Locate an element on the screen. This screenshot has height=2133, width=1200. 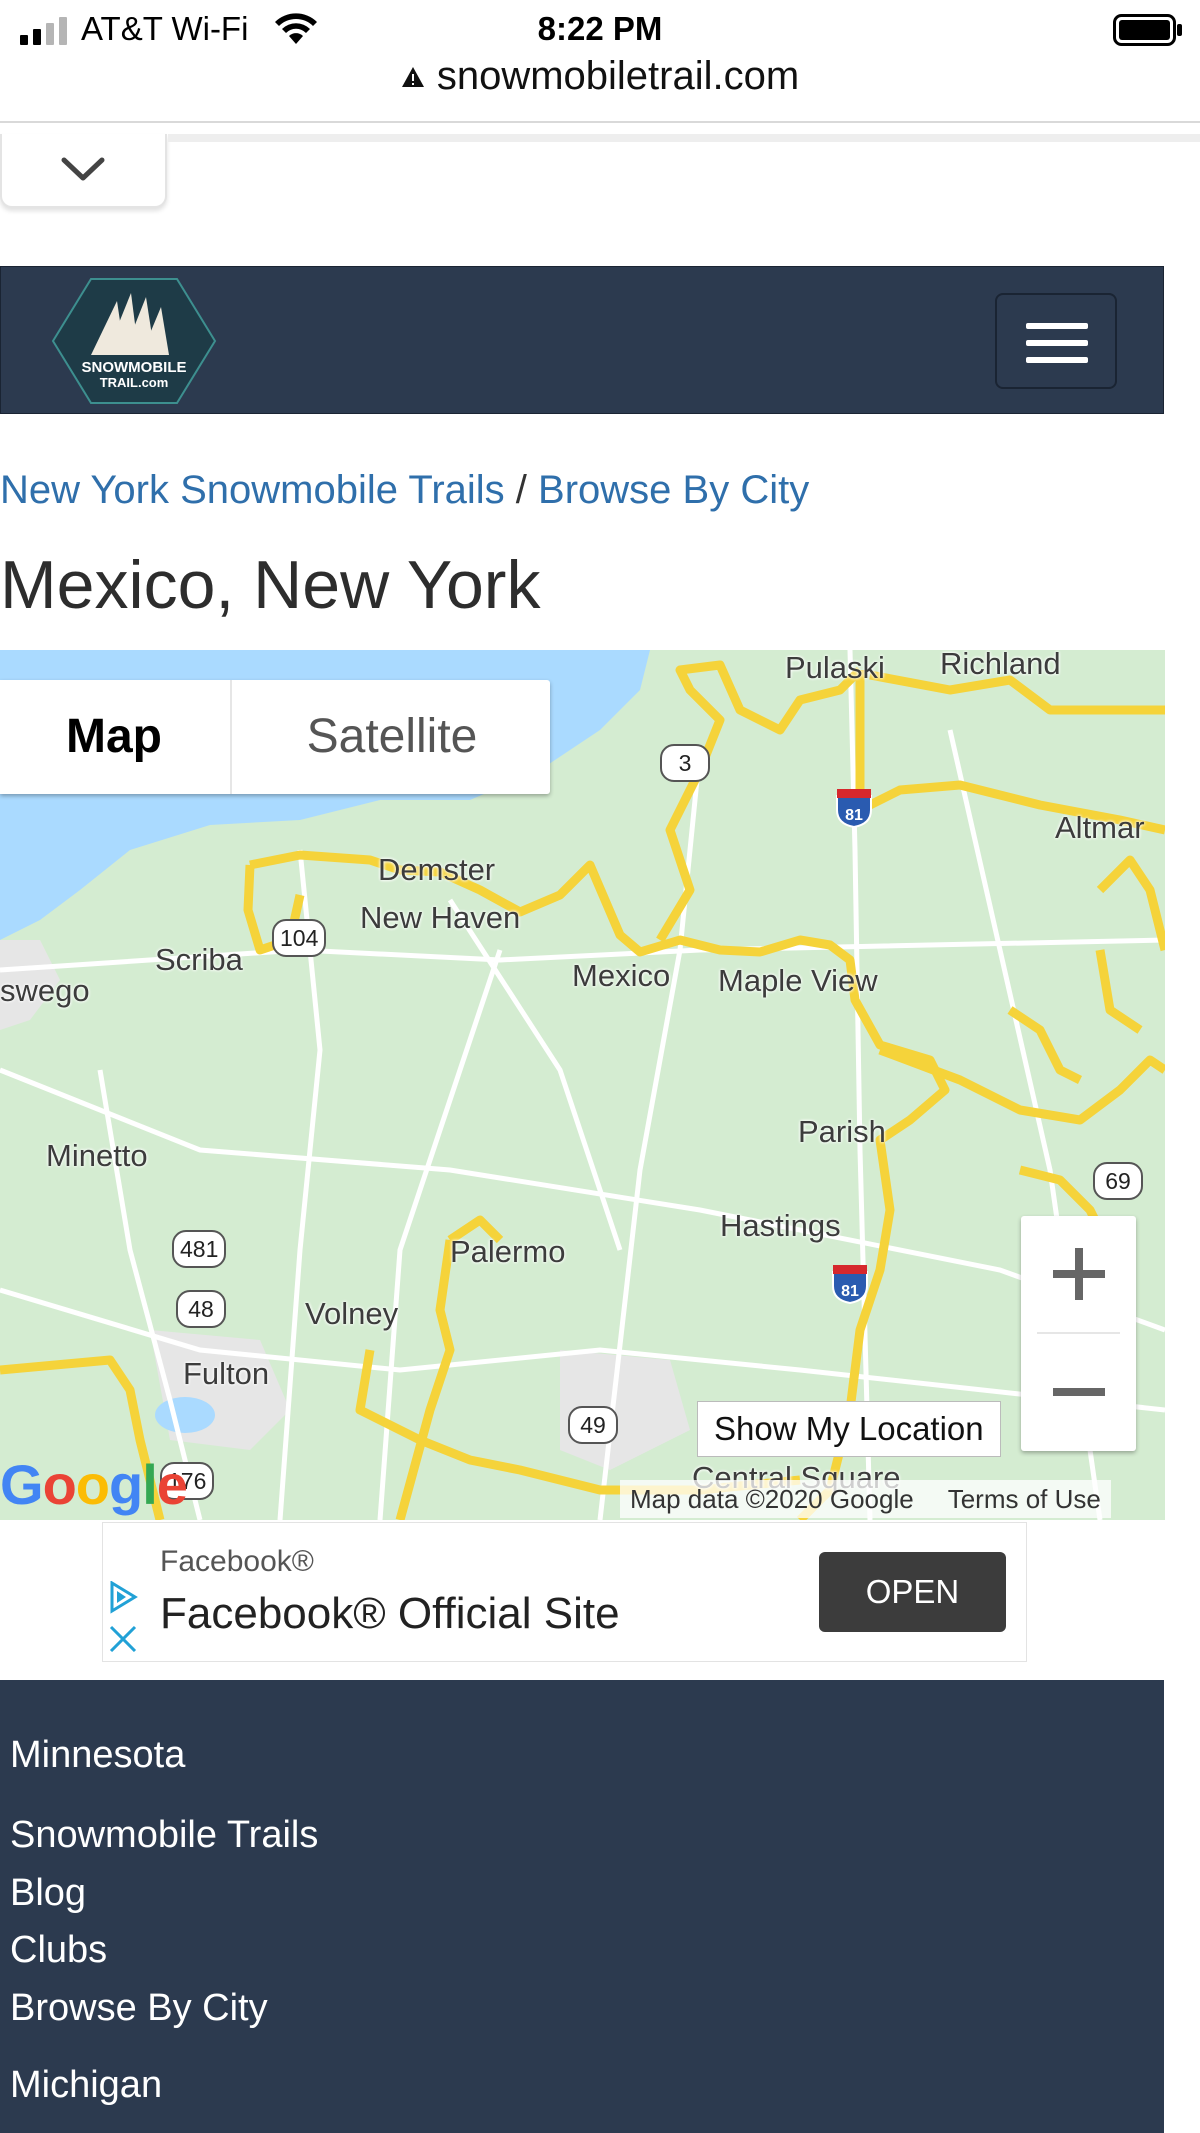
place-label: Hastings is located at coordinates (780, 1225).